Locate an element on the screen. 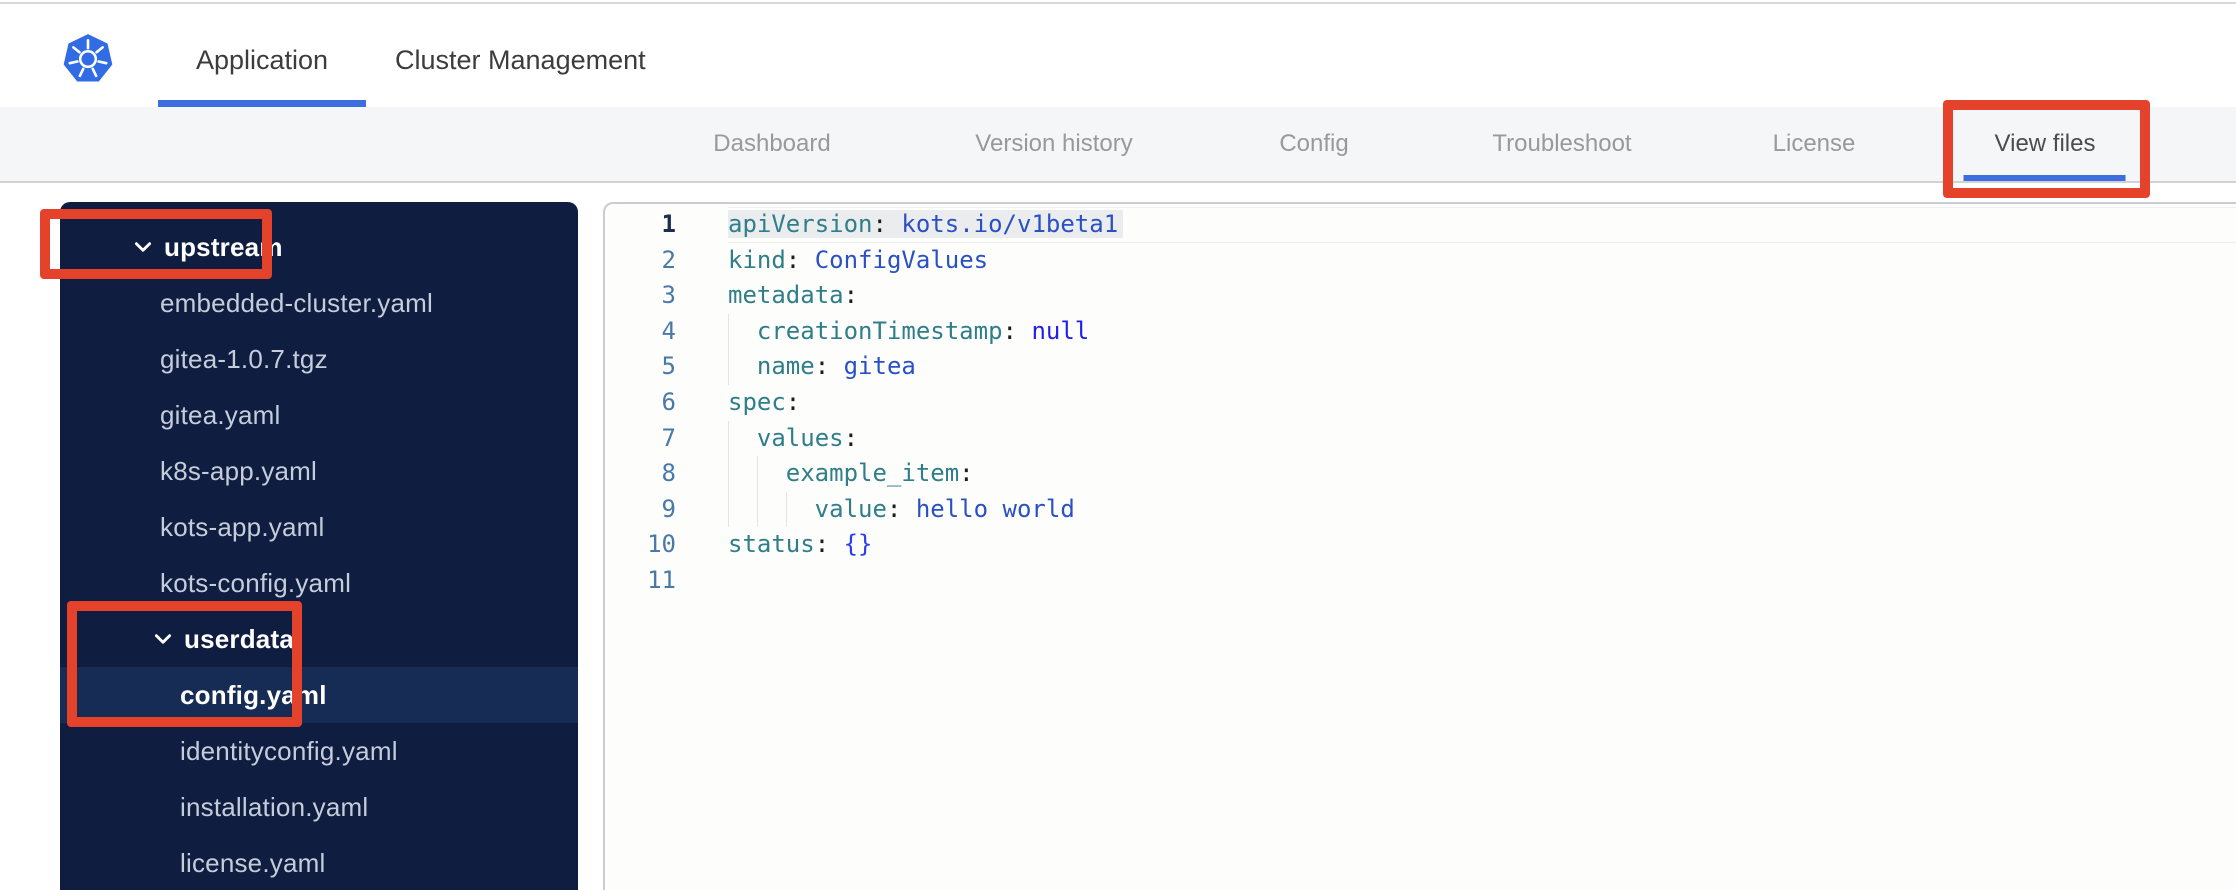 Image resolution: width=2236 pixels, height=890 pixels. file-name: identityconfig.yaml is located at coordinates (289, 750).